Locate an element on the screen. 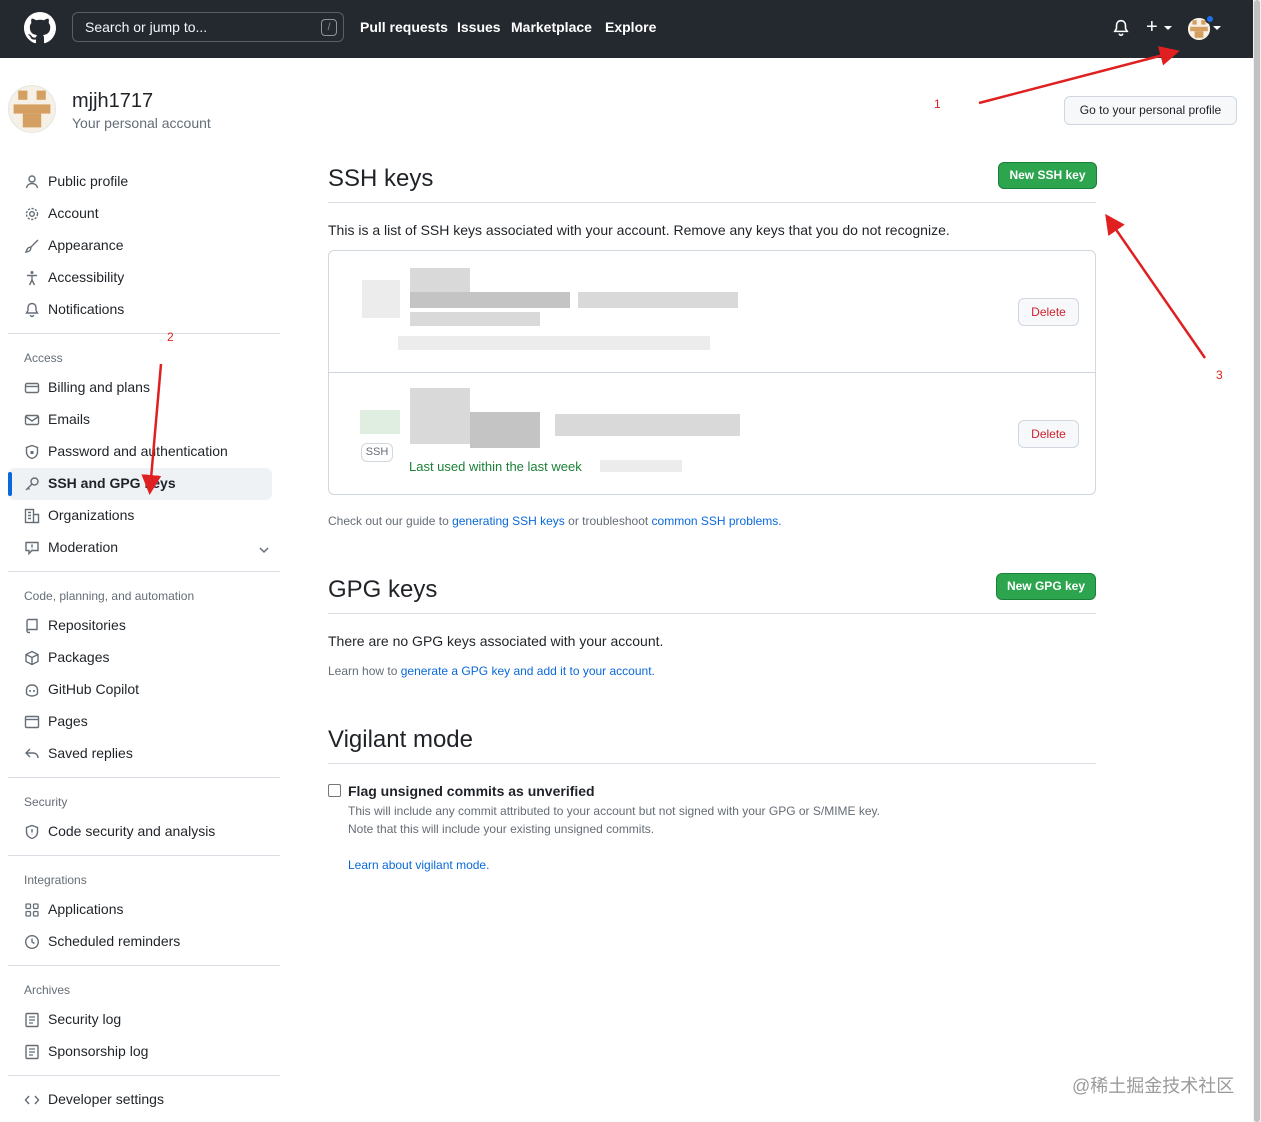  annotation-label-2: 2 is located at coordinates (170, 337).